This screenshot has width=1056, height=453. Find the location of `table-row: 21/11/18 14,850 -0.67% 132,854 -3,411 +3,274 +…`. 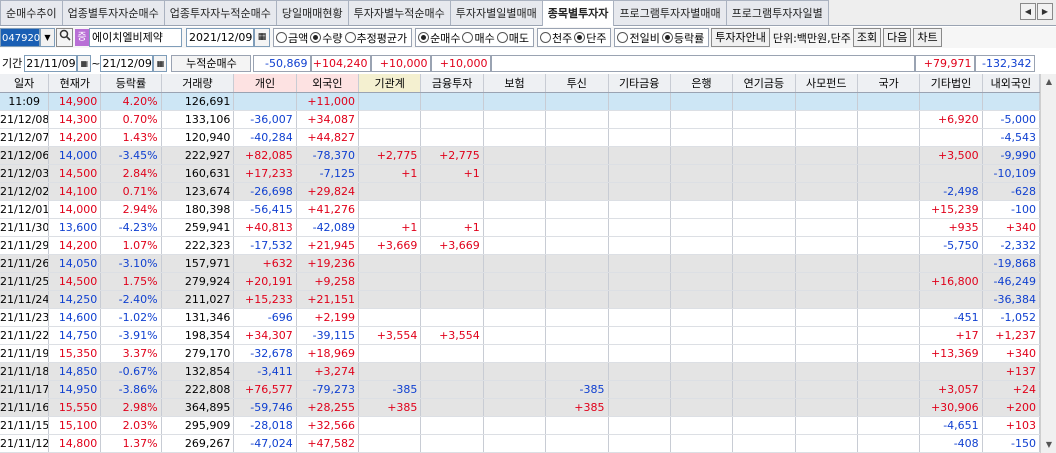

table-row: 21/11/18 14,850 -0.67% 132,854 -3,411 +3,274 +… is located at coordinates (520, 371).